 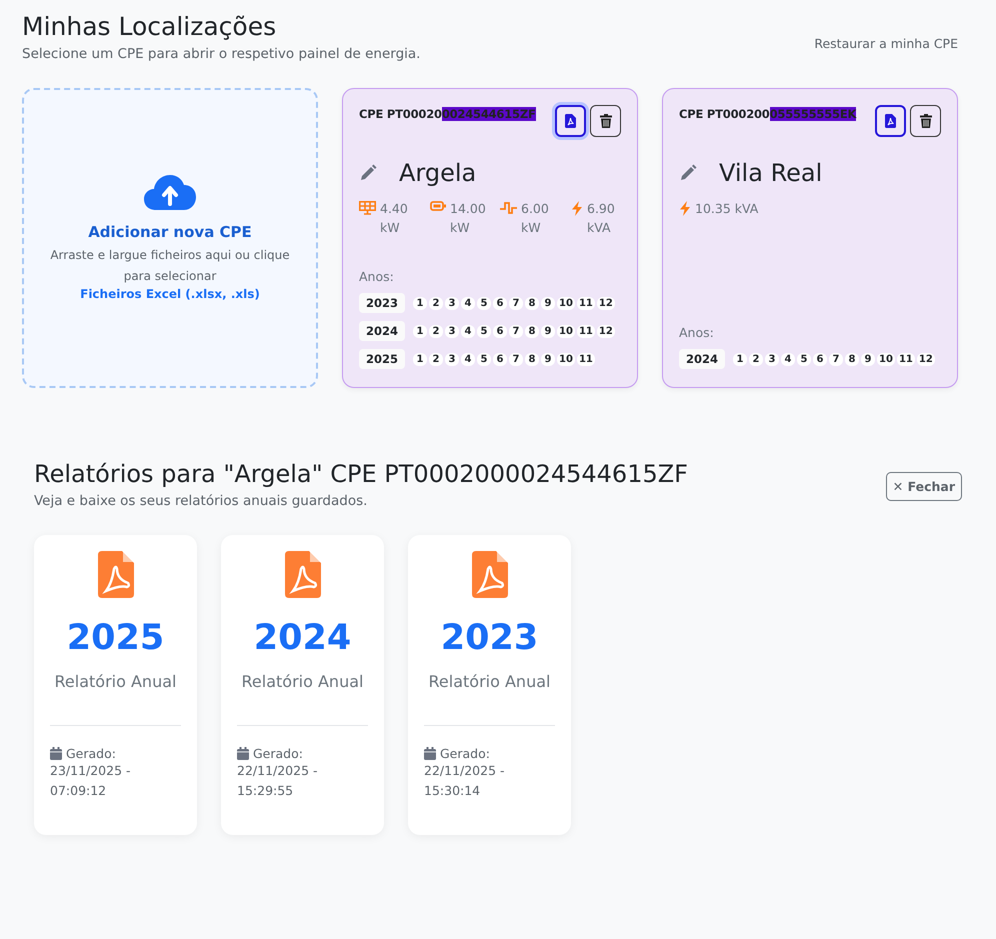 What do you see at coordinates (770, 173) in the screenshot?
I see `location-name: Vila Real` at bounding box center [770, 173].